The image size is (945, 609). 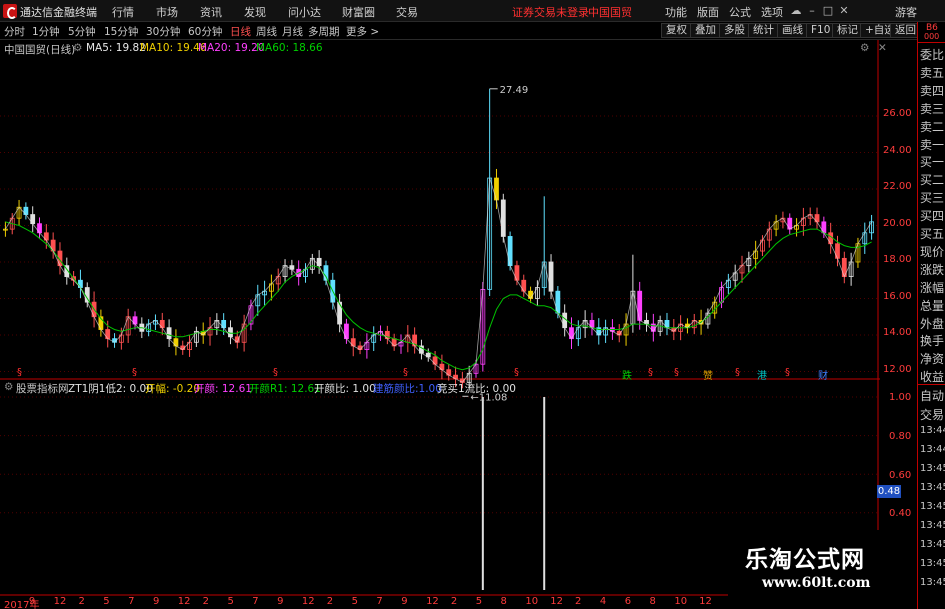 What do you see at coordinates (345, 389) in the screenshot?
I see `kaimai-ratio-value: 开颜比: 1.00` at bounding box center [345, 389].